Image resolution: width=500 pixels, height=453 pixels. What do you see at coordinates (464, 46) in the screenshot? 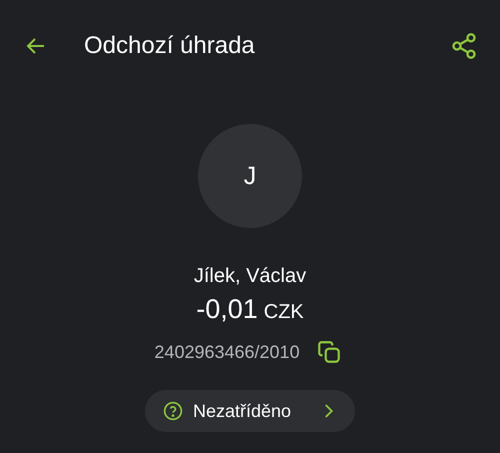
I see `share-icon` at bounding box center [464, 46].